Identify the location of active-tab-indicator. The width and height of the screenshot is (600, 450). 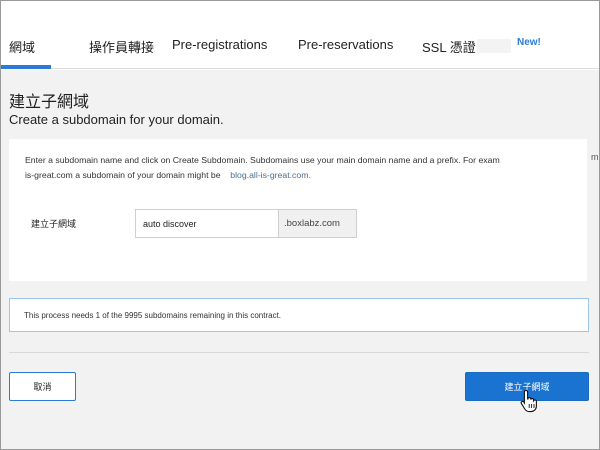
(26, 67).